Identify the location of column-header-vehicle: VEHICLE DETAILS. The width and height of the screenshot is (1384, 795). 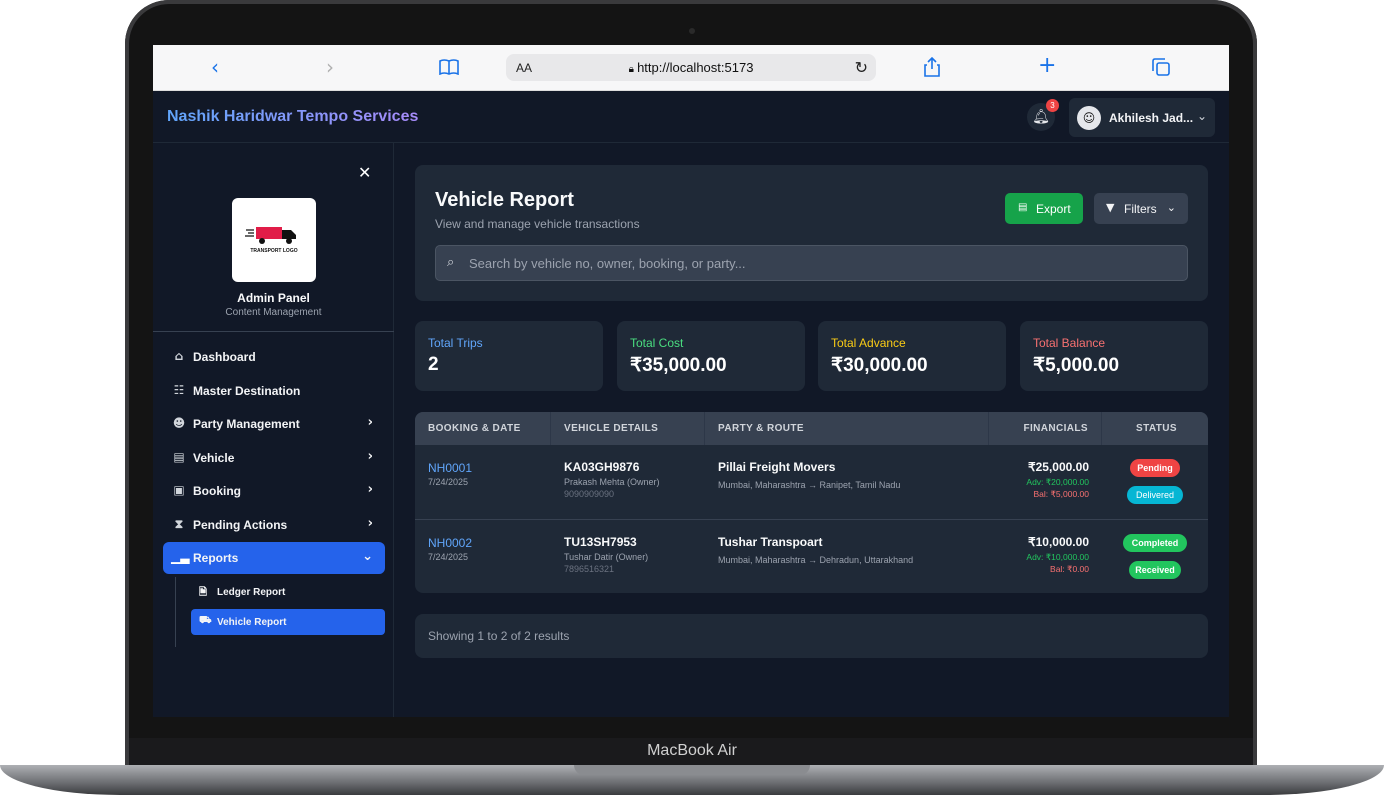
(611, 428).